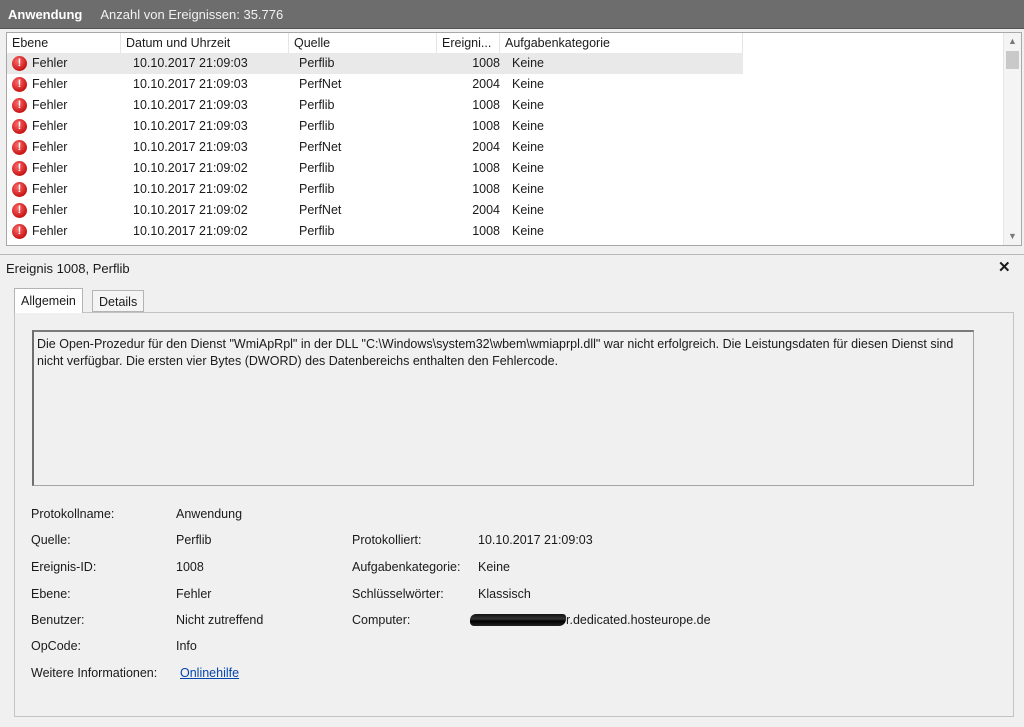 This screenshot has width=1024, height=727. Describe the element at coordinates (64, 567) in the screenshot. I see `event-id-label: Ereignis-ID:` at that location.